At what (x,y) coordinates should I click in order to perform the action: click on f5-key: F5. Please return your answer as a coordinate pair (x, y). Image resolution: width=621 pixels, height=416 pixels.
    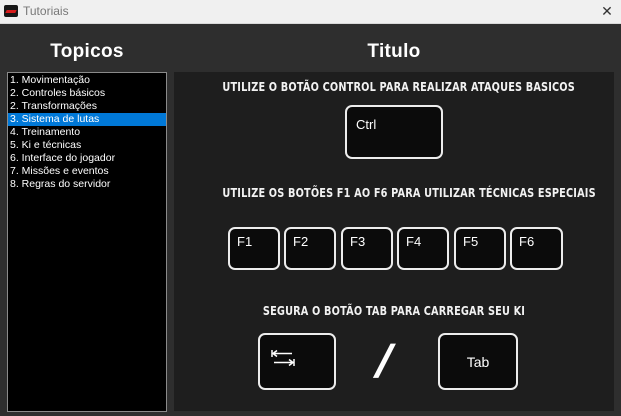
    Looking at the image, I should click on (480, 248).